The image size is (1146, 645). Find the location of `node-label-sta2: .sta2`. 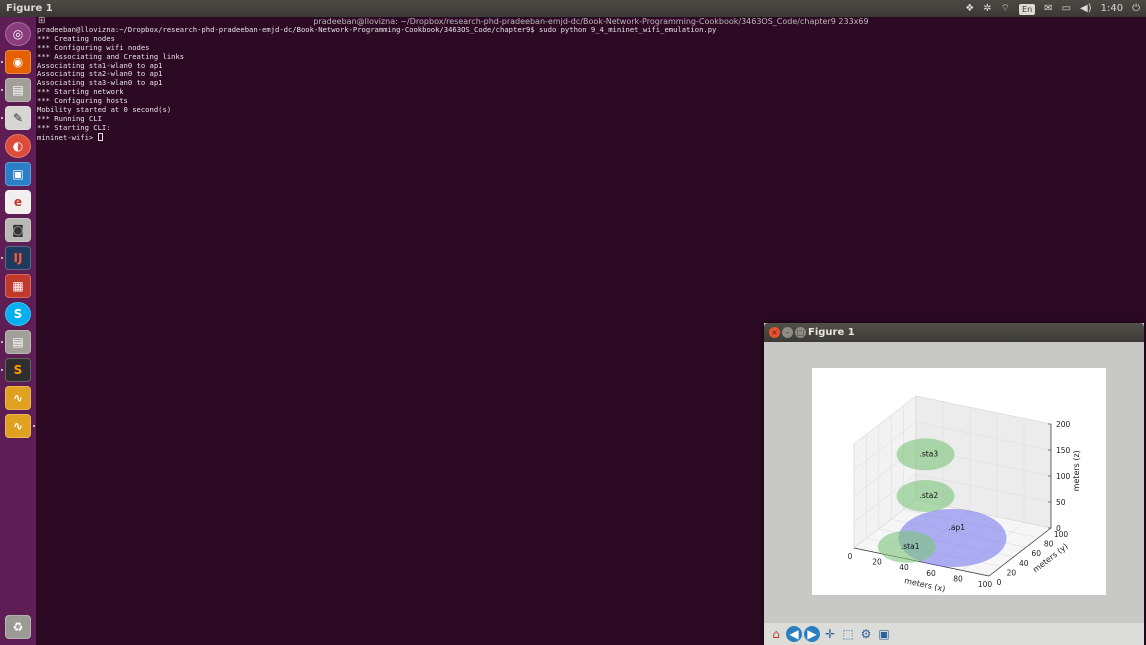

node-label-sta2: .sta2 is located at coordinates (929, 495).